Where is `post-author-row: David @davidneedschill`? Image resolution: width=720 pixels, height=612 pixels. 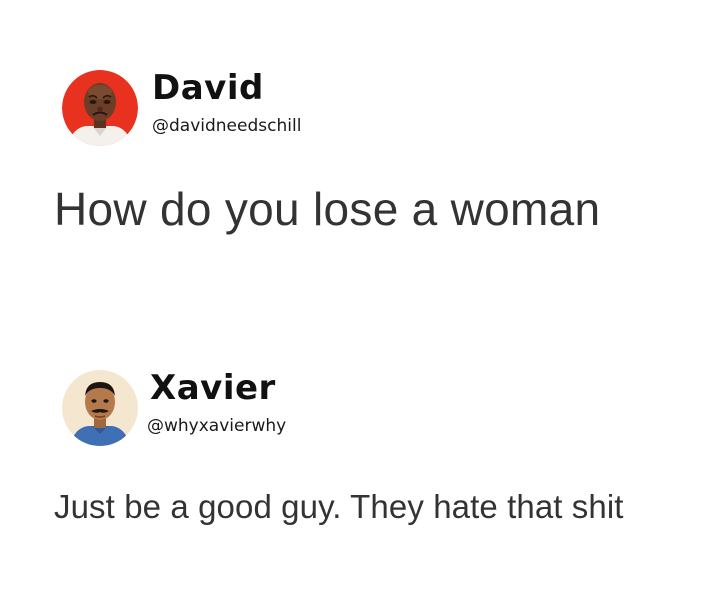 post-author-row: David @davidneedschill is located at coordinates (360, 106).